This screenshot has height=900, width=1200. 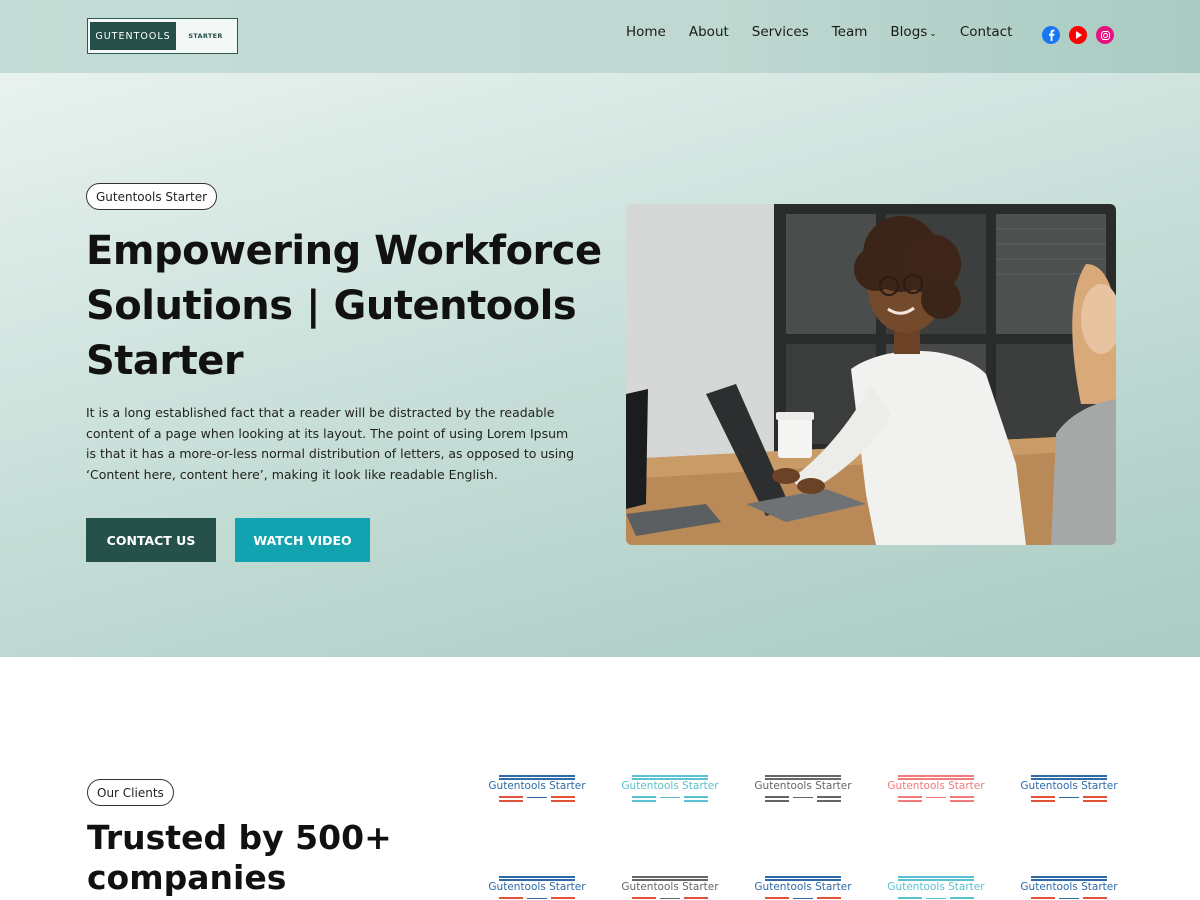 I want to click on main-nav: Home About Services Team Blogs ⌄ Contact, so click(x=830, y=32).